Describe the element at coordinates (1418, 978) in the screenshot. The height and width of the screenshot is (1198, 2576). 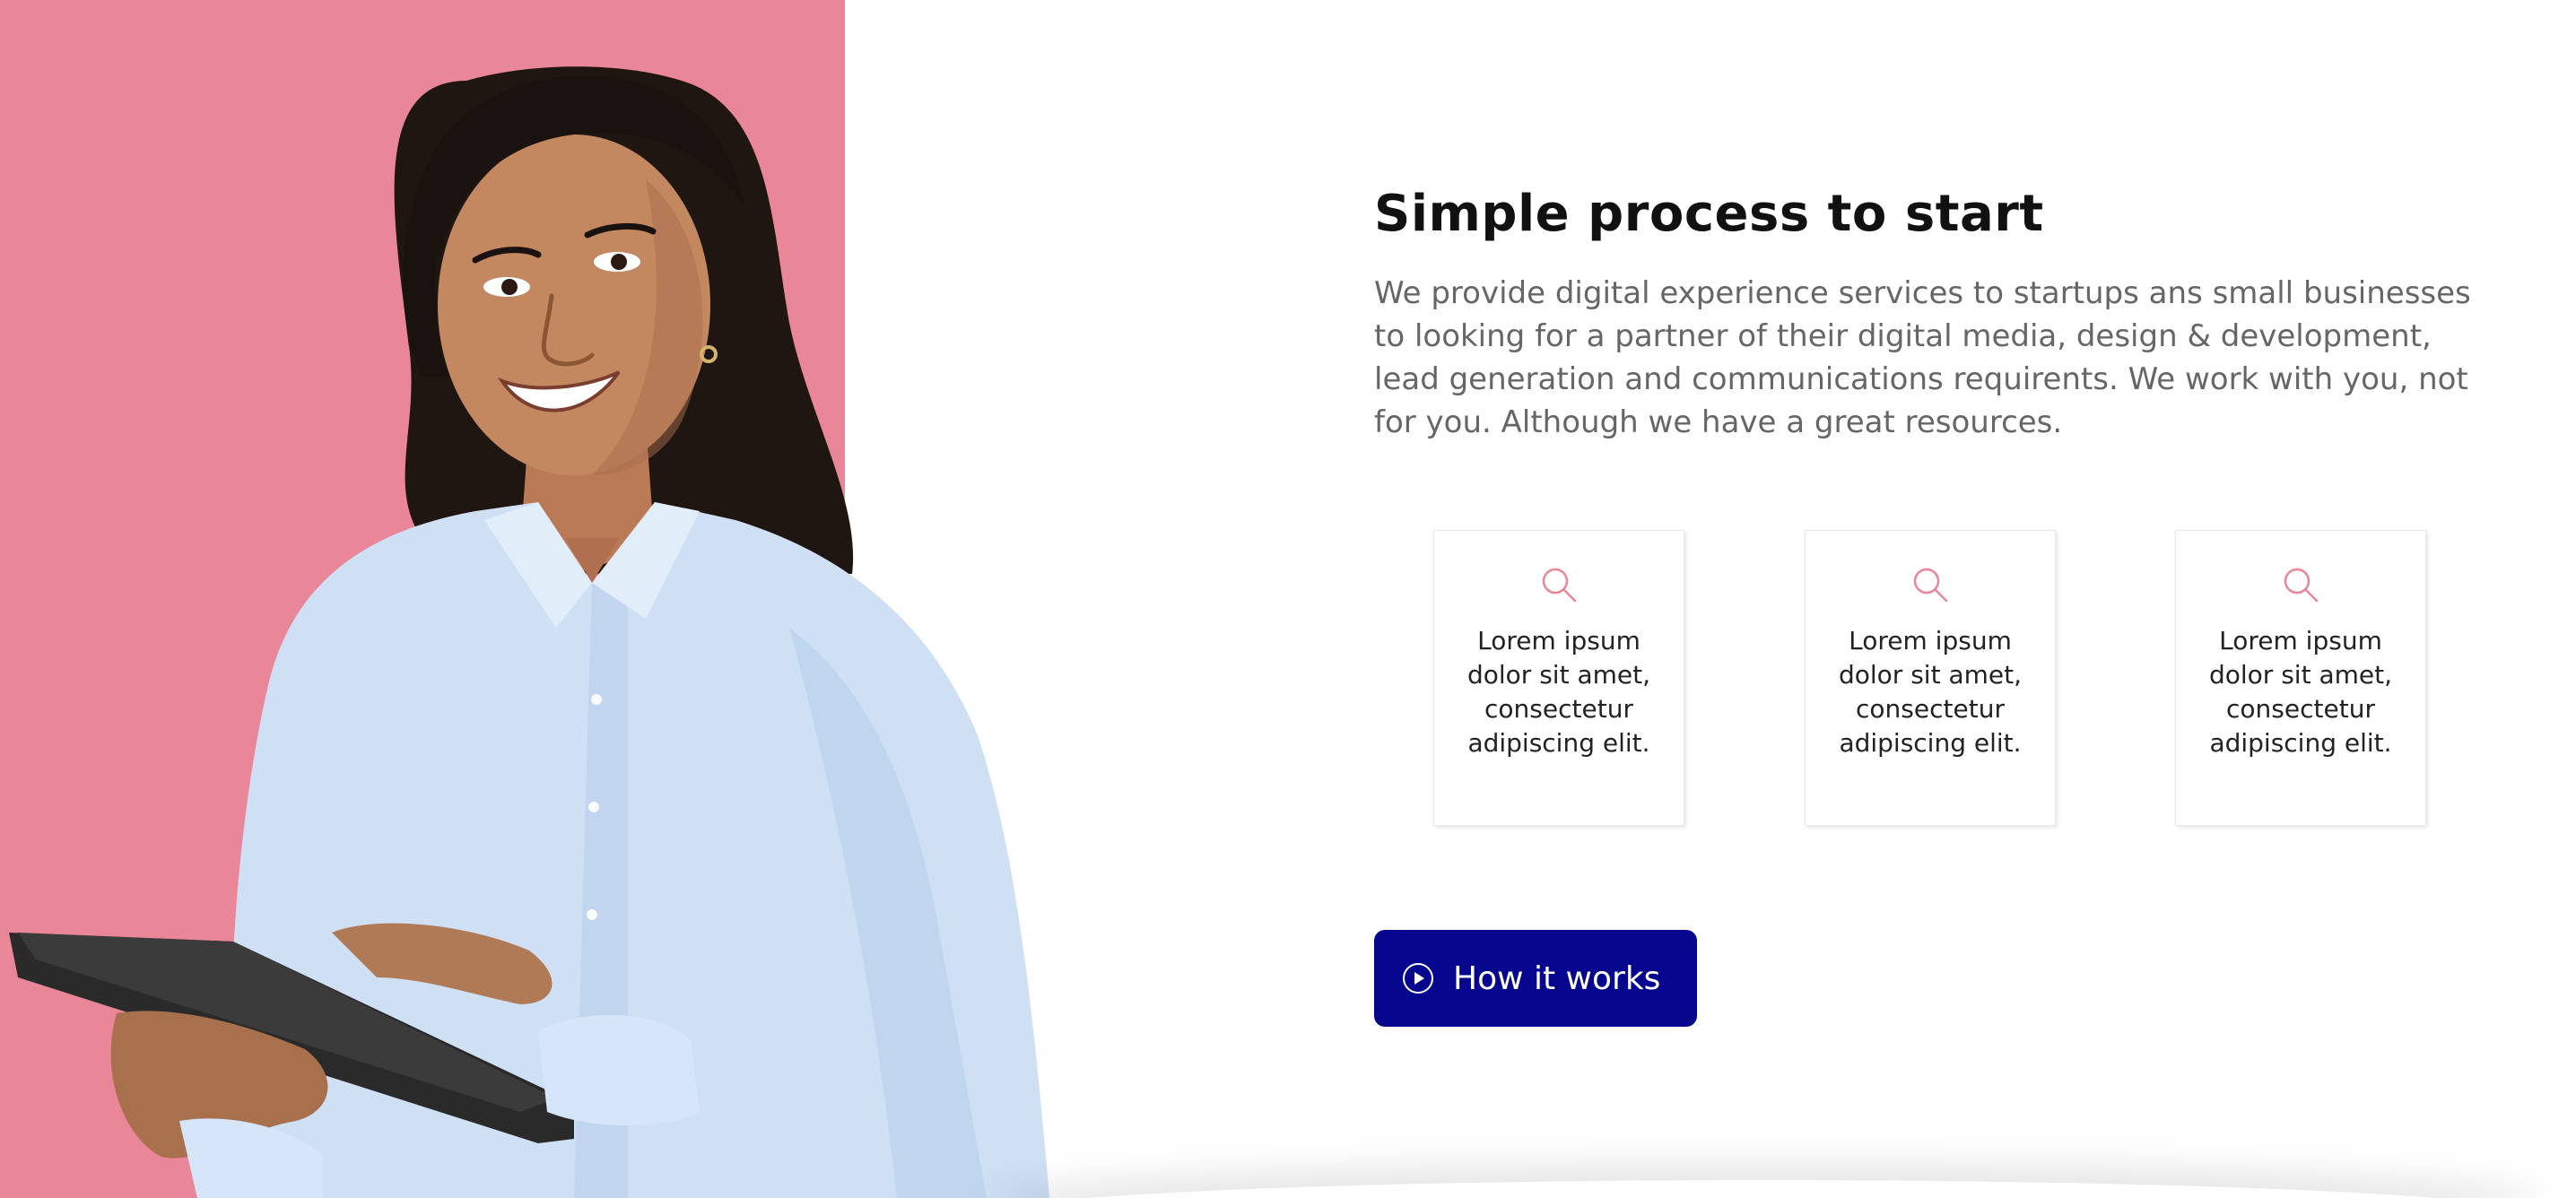
I see `play-circle-icon` at that location.